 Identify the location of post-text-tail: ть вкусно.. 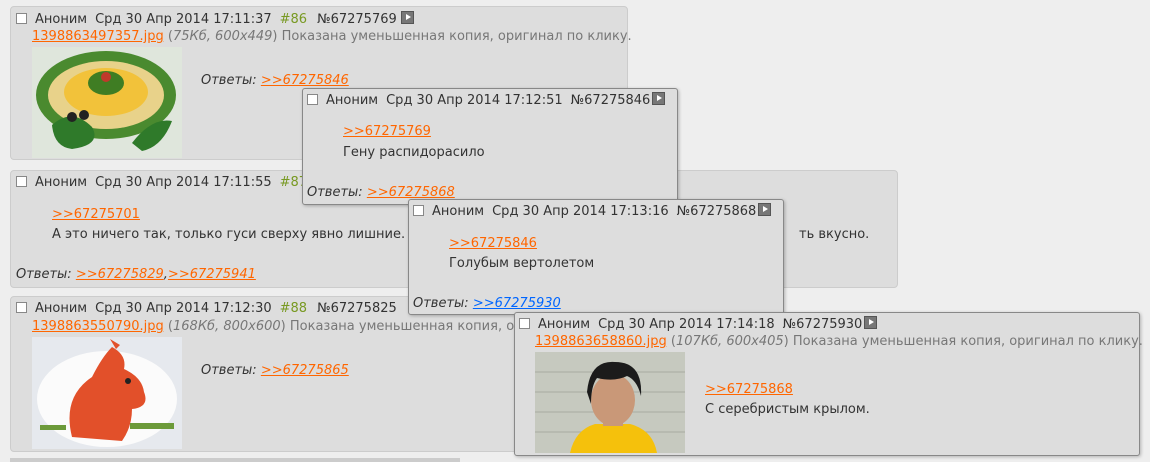
(834, 234).